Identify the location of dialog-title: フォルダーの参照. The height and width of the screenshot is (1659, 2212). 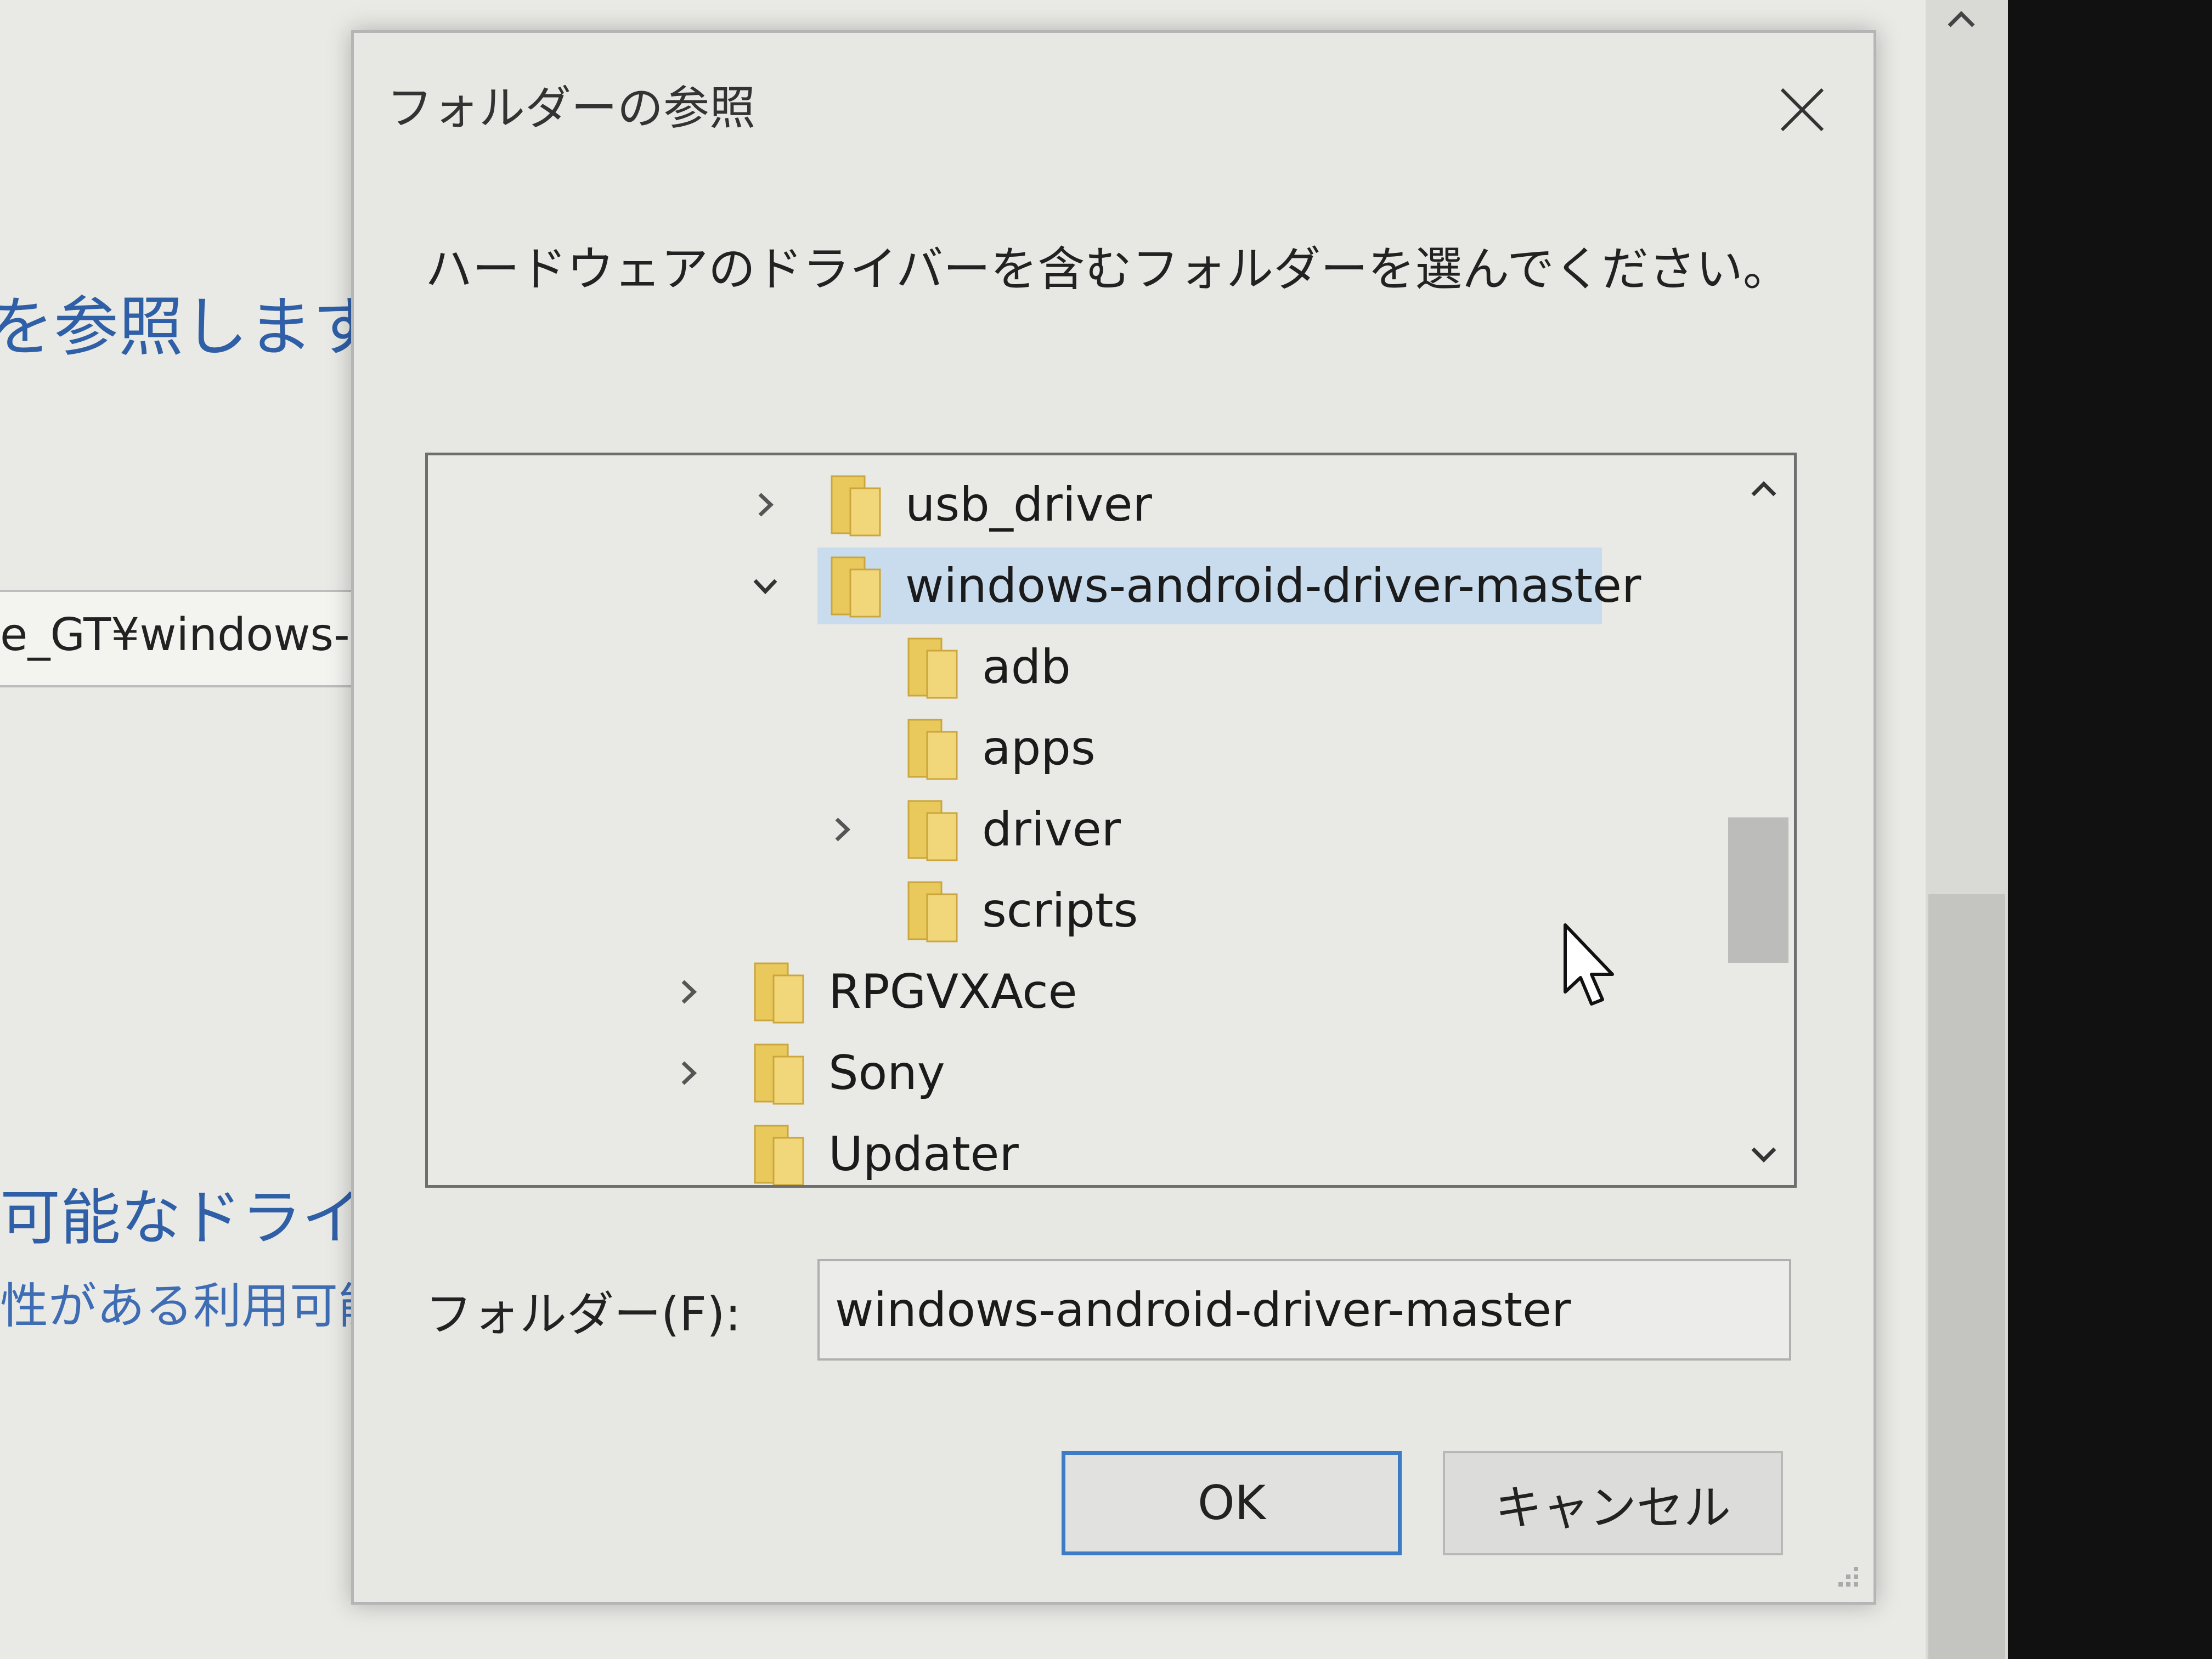
(572, 108).